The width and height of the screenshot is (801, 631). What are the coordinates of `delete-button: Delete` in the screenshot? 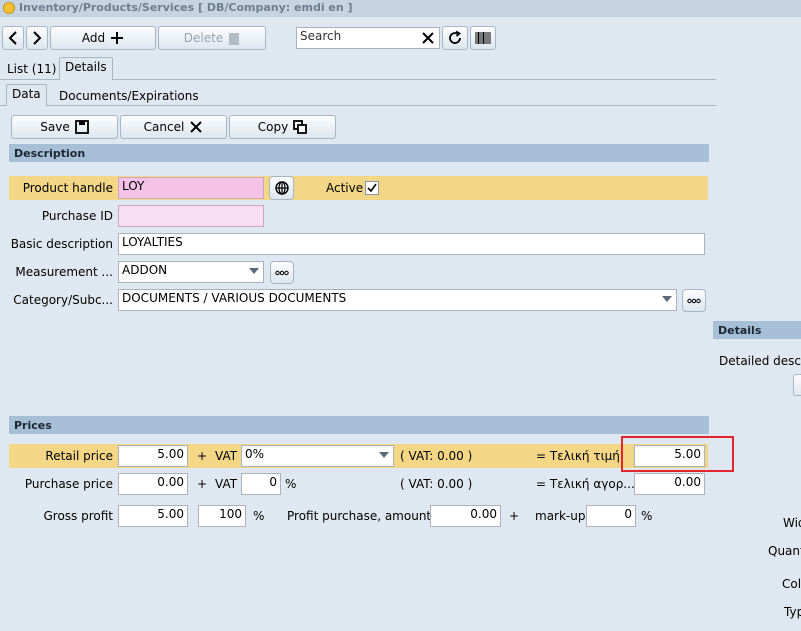 It's located at (212, 38).